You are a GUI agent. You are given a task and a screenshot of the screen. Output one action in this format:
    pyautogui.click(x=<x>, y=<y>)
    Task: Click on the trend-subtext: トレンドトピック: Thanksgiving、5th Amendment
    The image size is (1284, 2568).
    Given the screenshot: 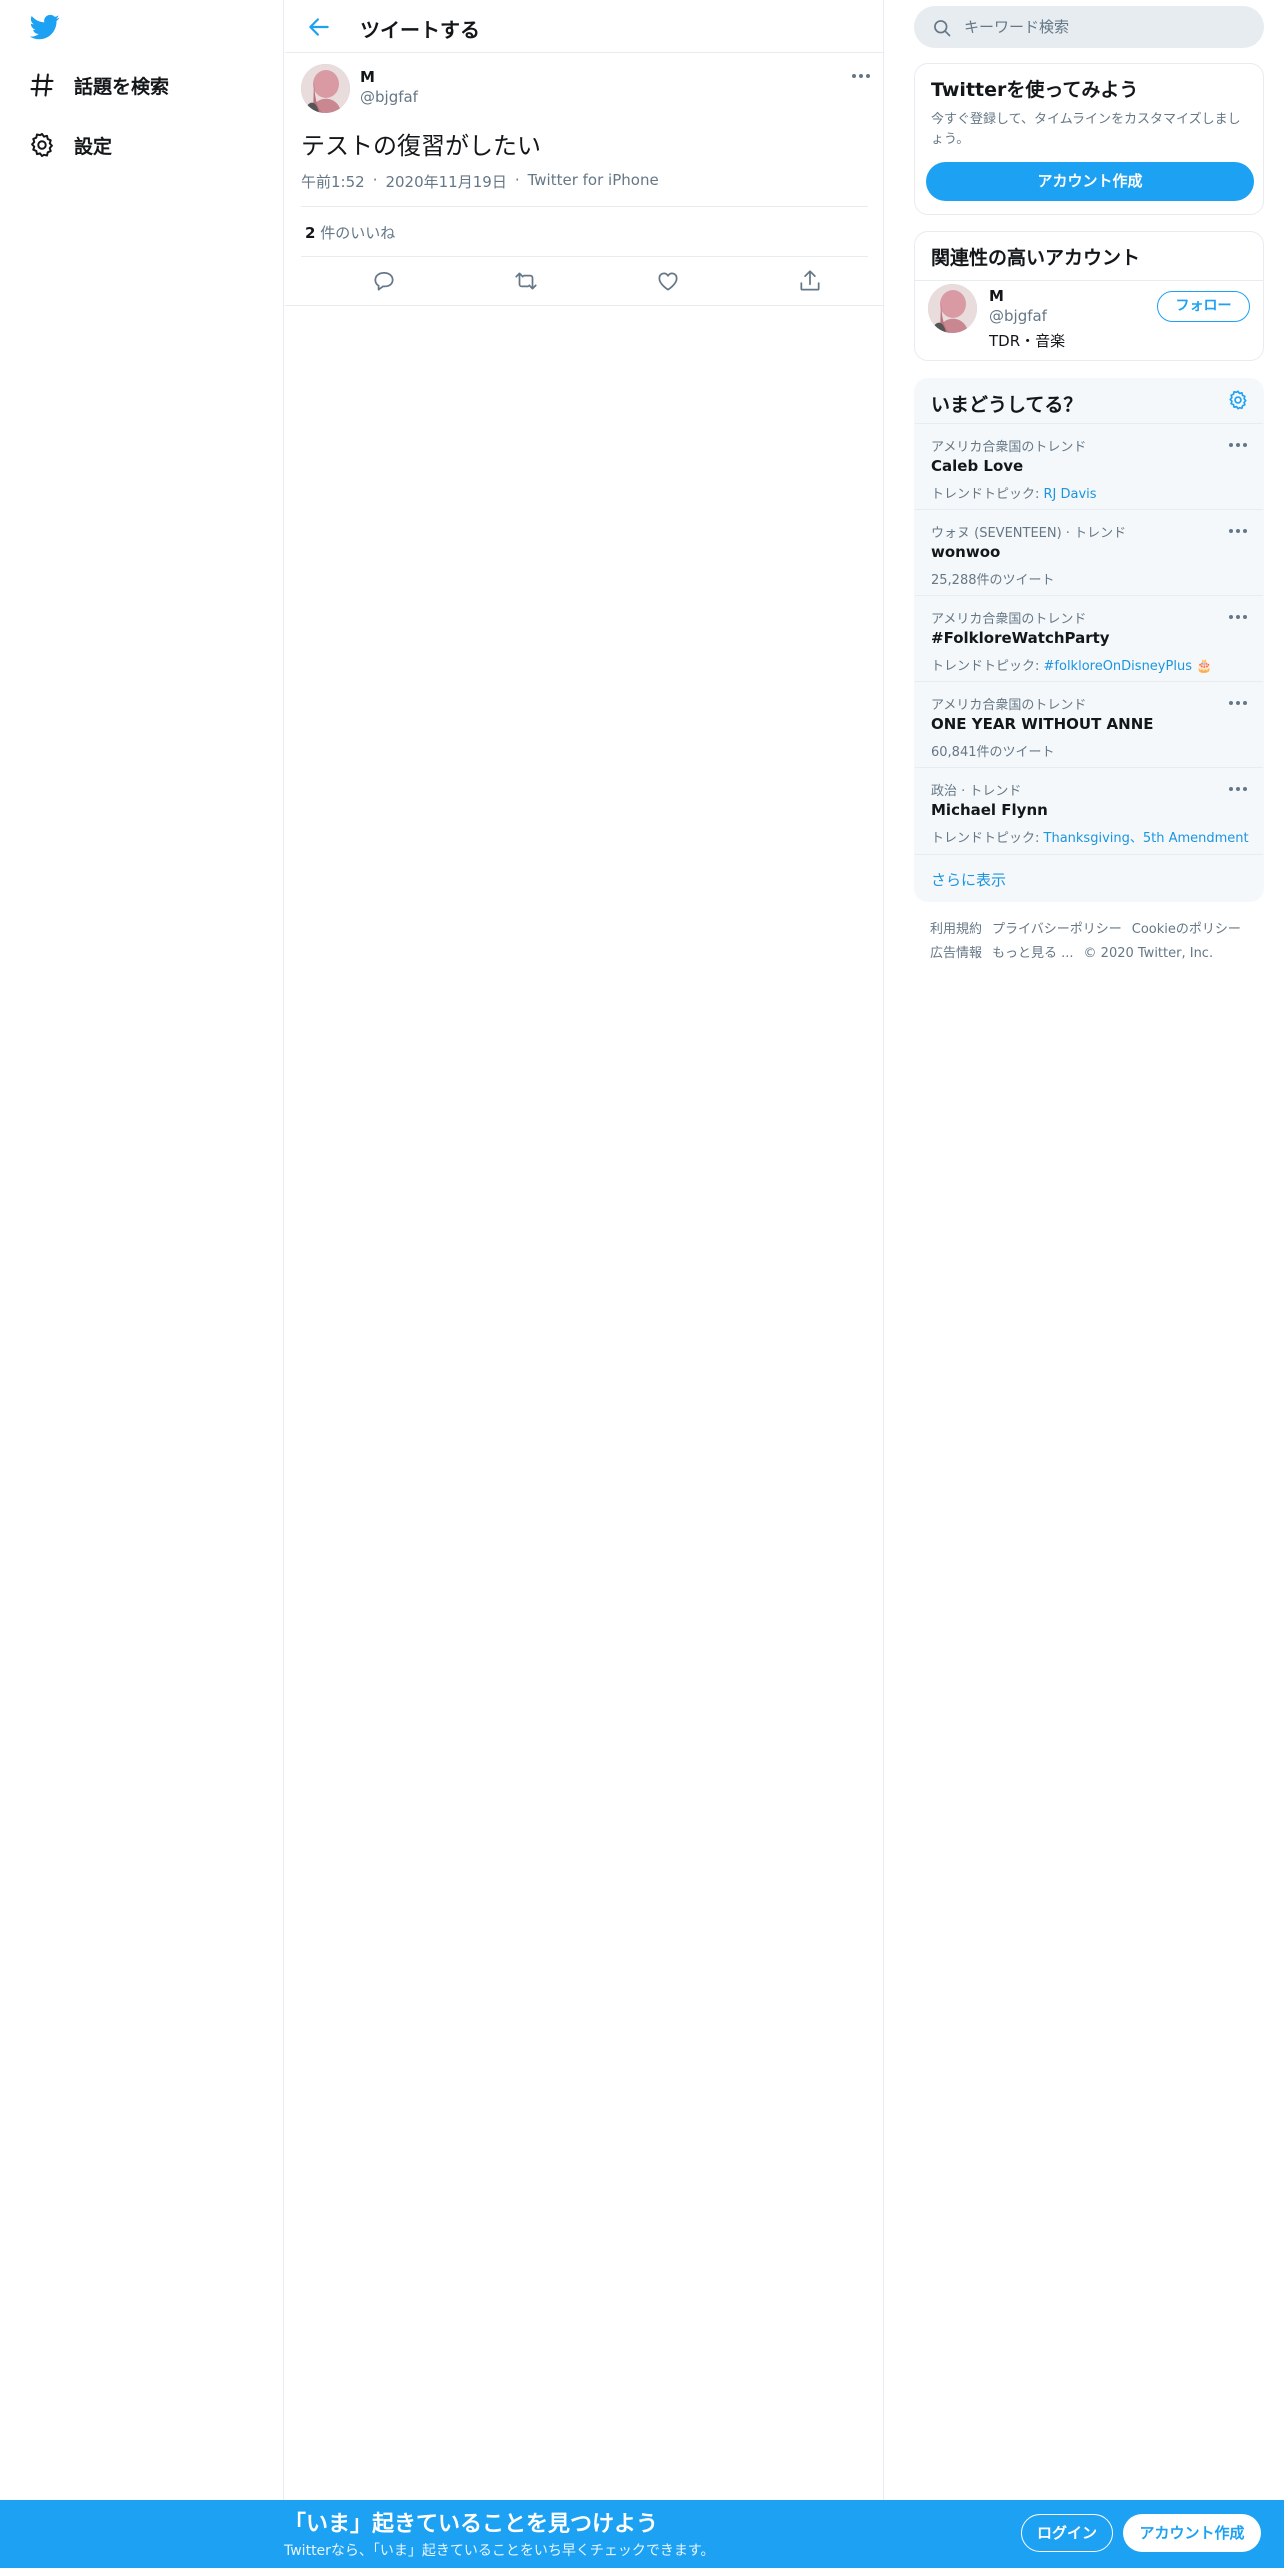 What is the action you would take?
    pyautogui.click(x=1090, y=836)
    